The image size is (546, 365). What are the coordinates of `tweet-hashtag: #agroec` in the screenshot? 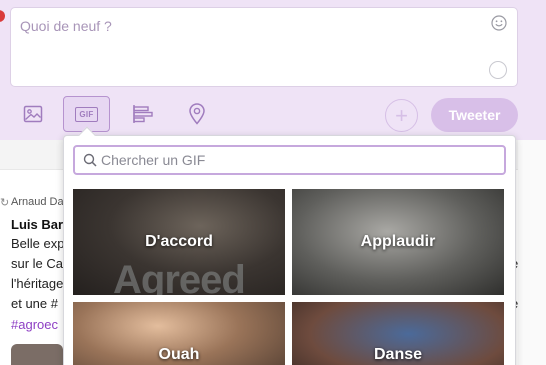 It's located at (34, 324).